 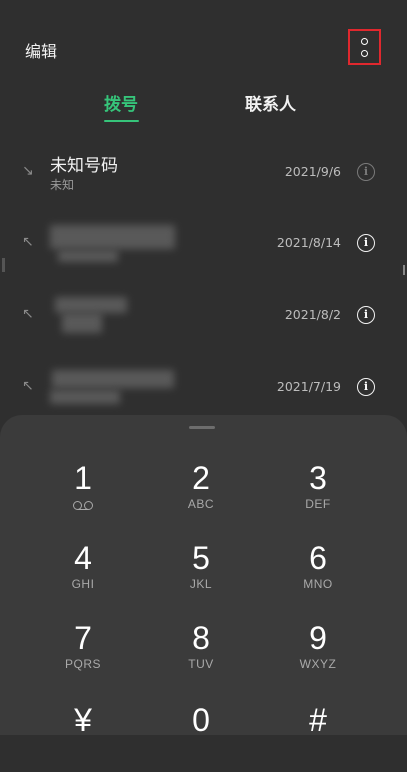 I want to click on key-3: 3 DEF, so click(x=318, y=495).